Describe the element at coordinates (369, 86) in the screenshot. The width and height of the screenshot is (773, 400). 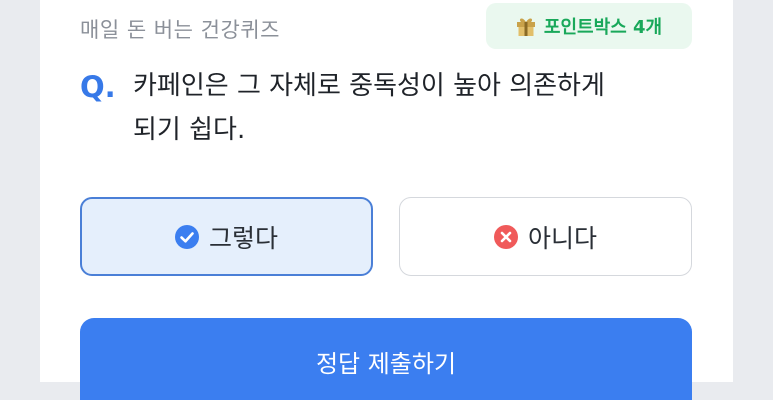
I see `question-line-1: 카페인은 그 자체로 중독성이 높아 의존하게` at that location.